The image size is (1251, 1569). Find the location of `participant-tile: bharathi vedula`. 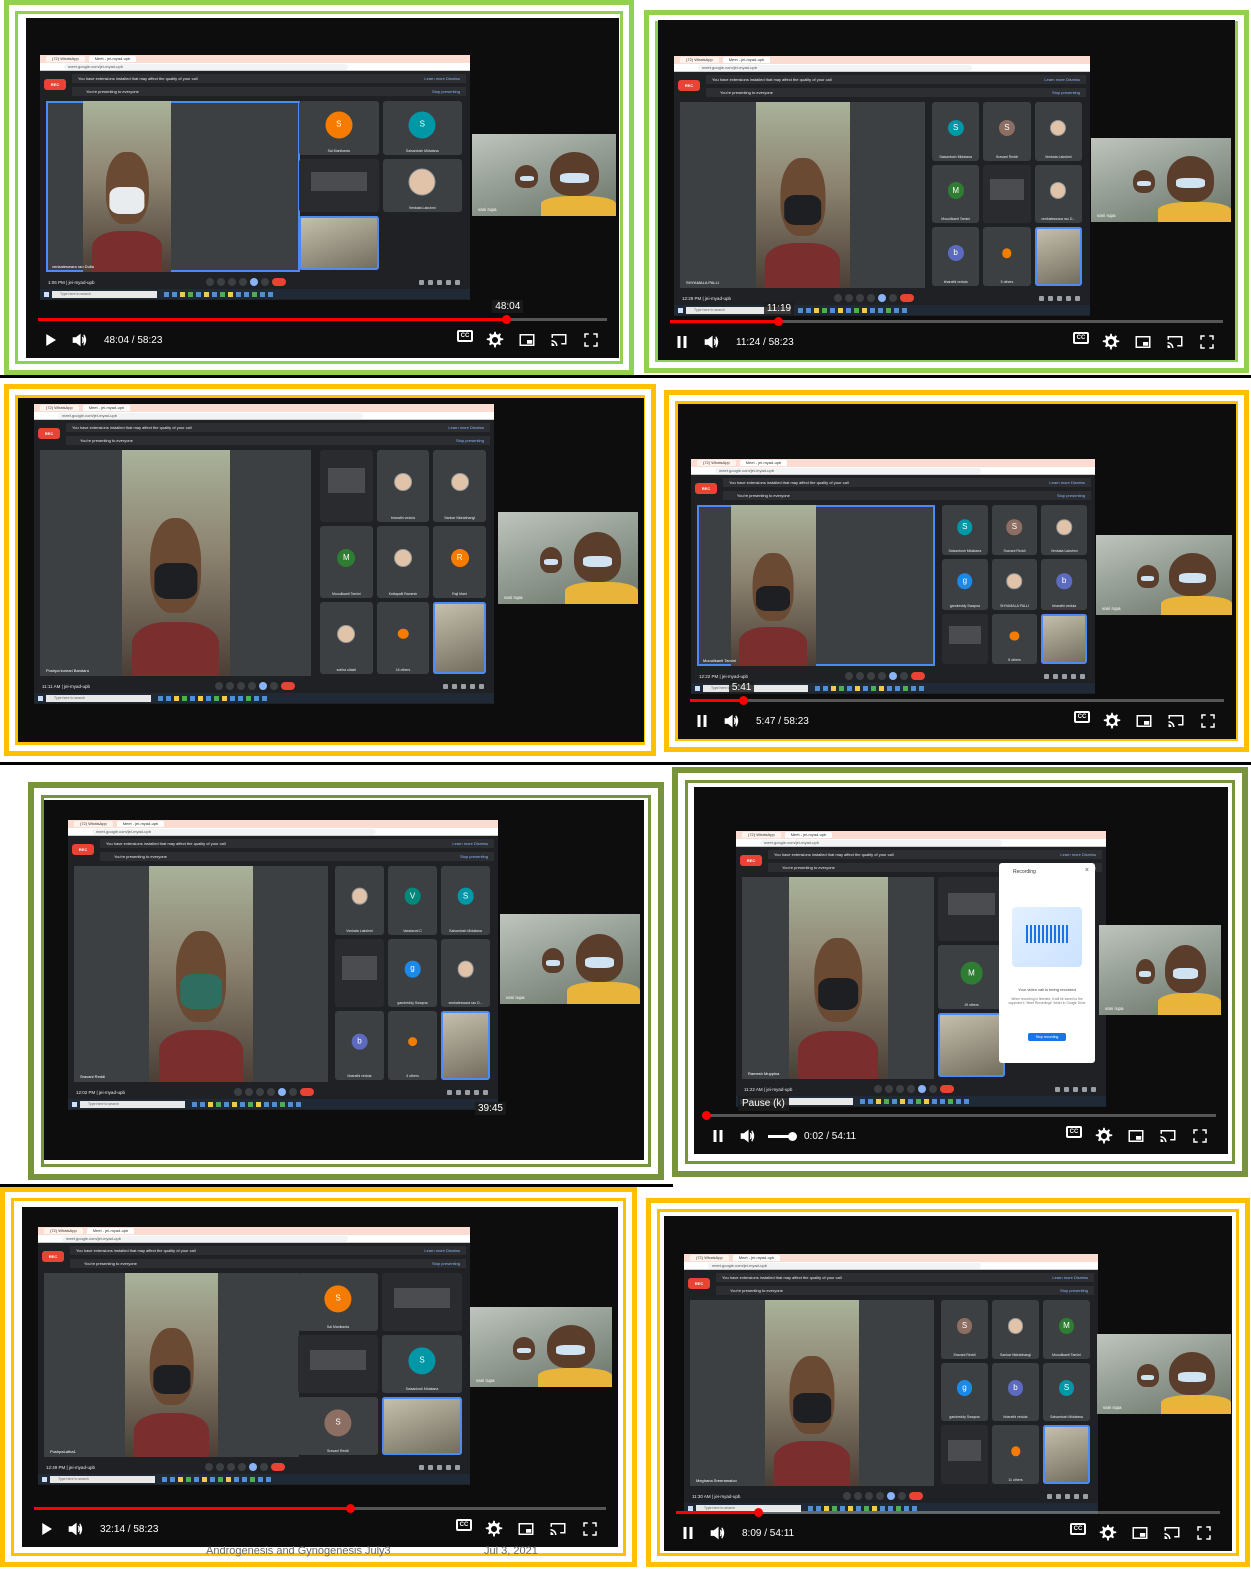

participant-tile: bharathi vedula is located at coordinates (403, 486).